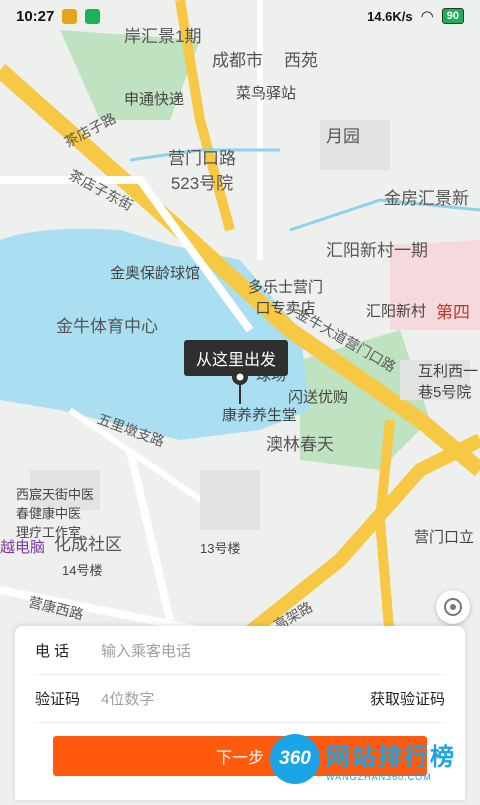 The image size is (480, 805). I want to click on label-chengdu-city: 成都市, so click(237, 60).